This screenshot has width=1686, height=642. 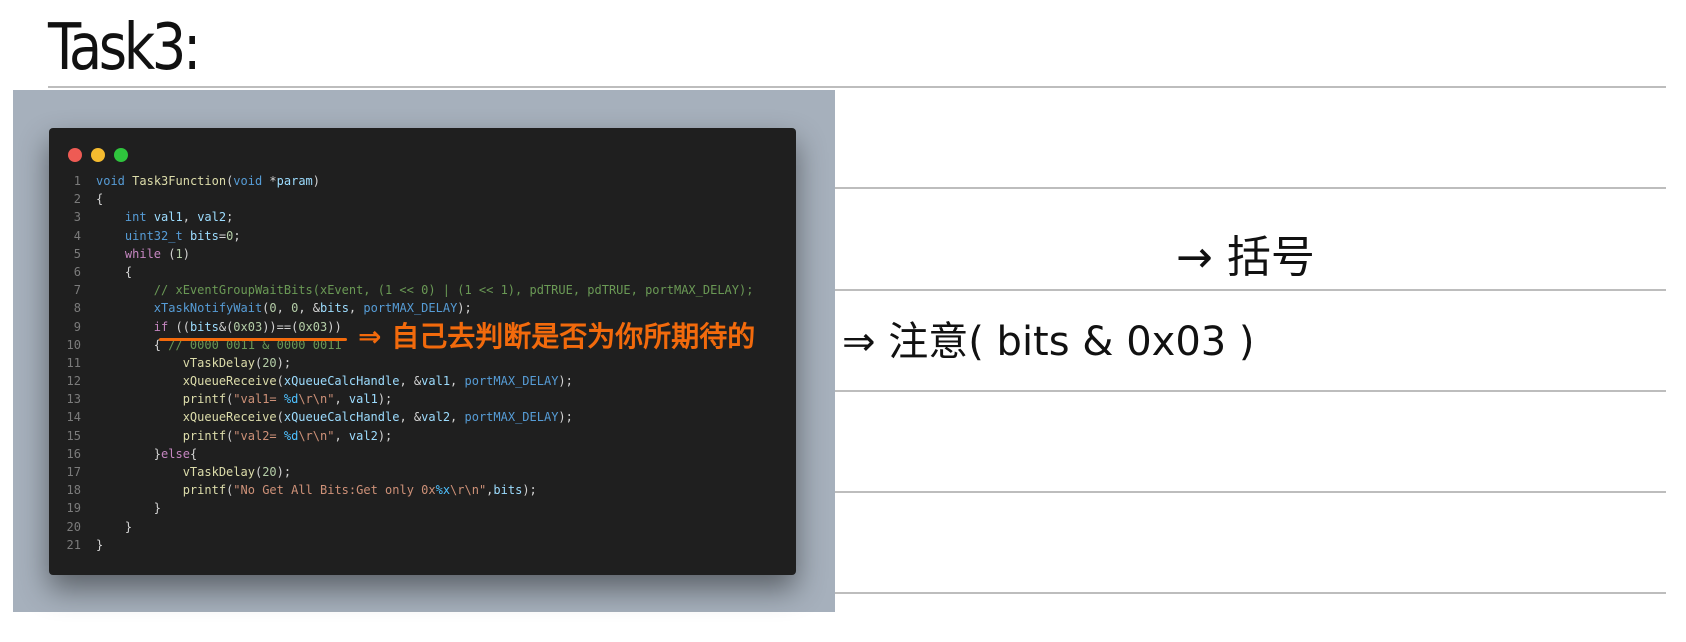 What do you see at coordinates (77, 217) in the screenshot?
I see `line-number: 3` at bounding box center [77, 217].